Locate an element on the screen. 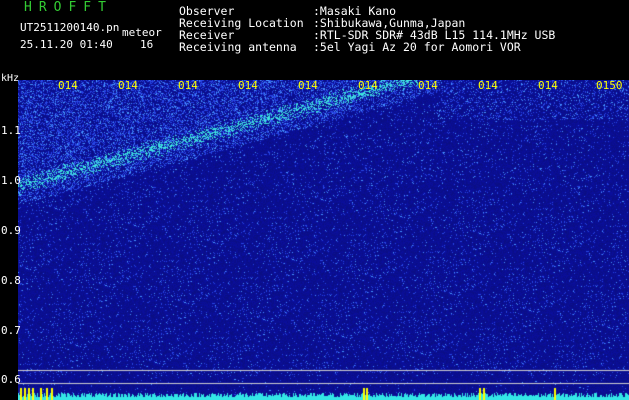  y-tick-label: 0.6 is located at coordinates (11, 379).